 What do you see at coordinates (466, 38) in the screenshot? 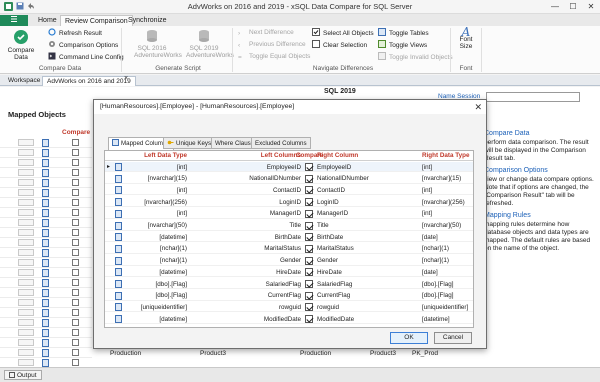
I see `font-size-button: A Font Size` at bounding box center [466, 38].